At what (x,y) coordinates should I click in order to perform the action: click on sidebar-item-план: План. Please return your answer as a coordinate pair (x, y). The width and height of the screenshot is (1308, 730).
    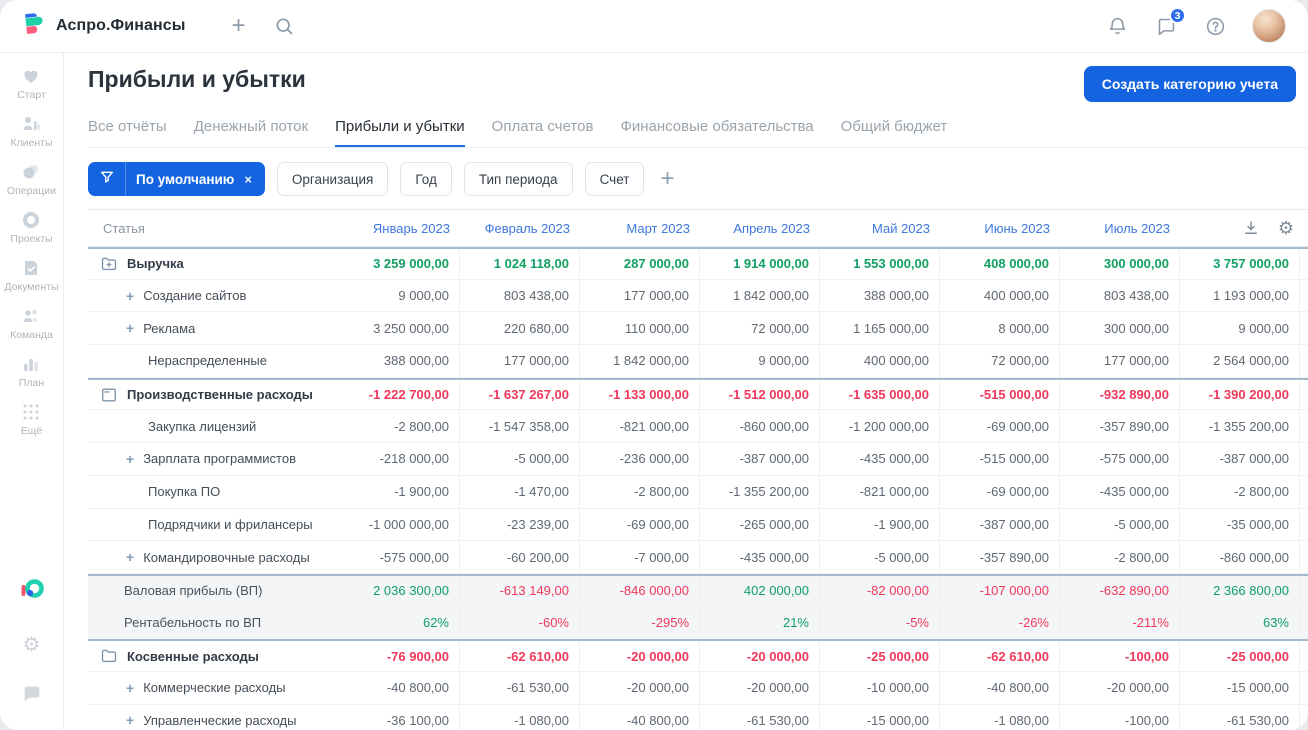
    Looking at the image, I should click on (31, 371).